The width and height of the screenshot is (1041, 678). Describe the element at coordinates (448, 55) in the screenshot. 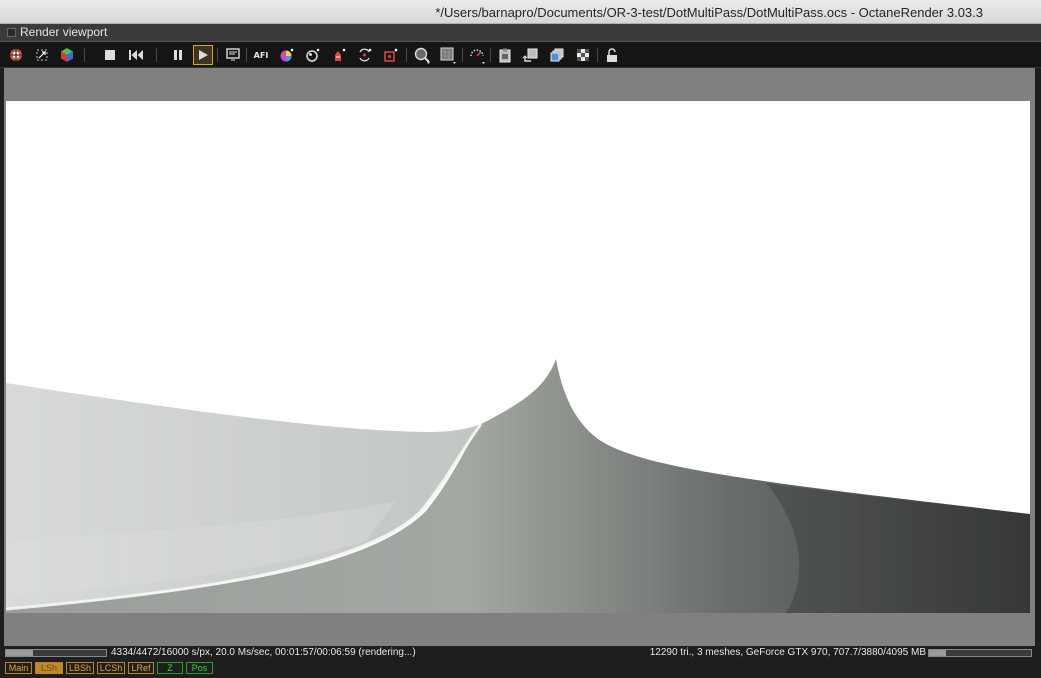

I see `region-icon` at that location.